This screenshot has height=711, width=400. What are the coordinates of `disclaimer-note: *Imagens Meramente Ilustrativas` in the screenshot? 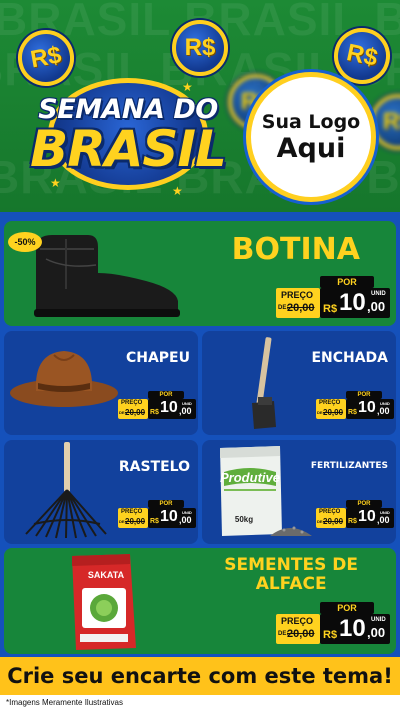 It's located at (200, 703).